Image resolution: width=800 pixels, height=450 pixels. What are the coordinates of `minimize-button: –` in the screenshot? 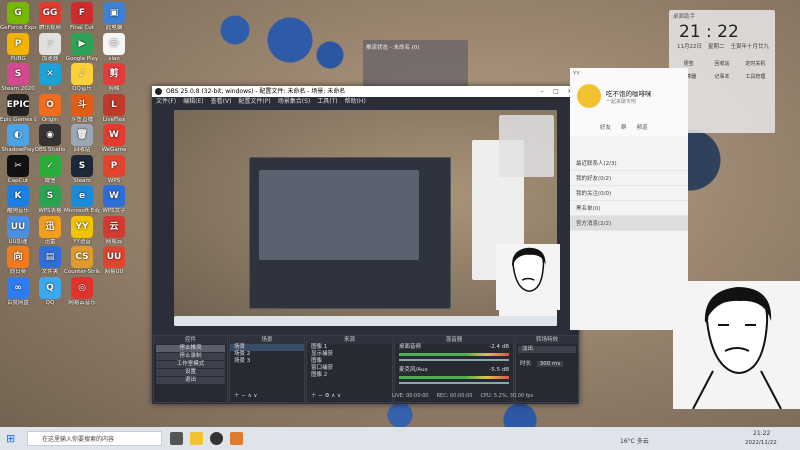 It's located at (542, 91).